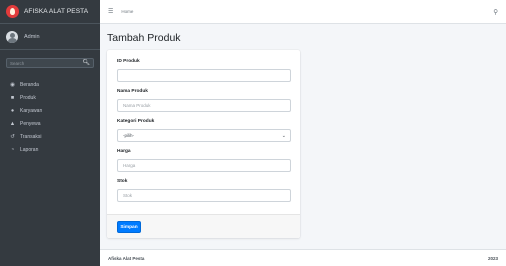 Image resolution: width=506 pixels, height=266 pixels. Describe the element at coordinates (132, 91) in the screenshot. I see `nama-produk-label: Nama Produk` at that location.